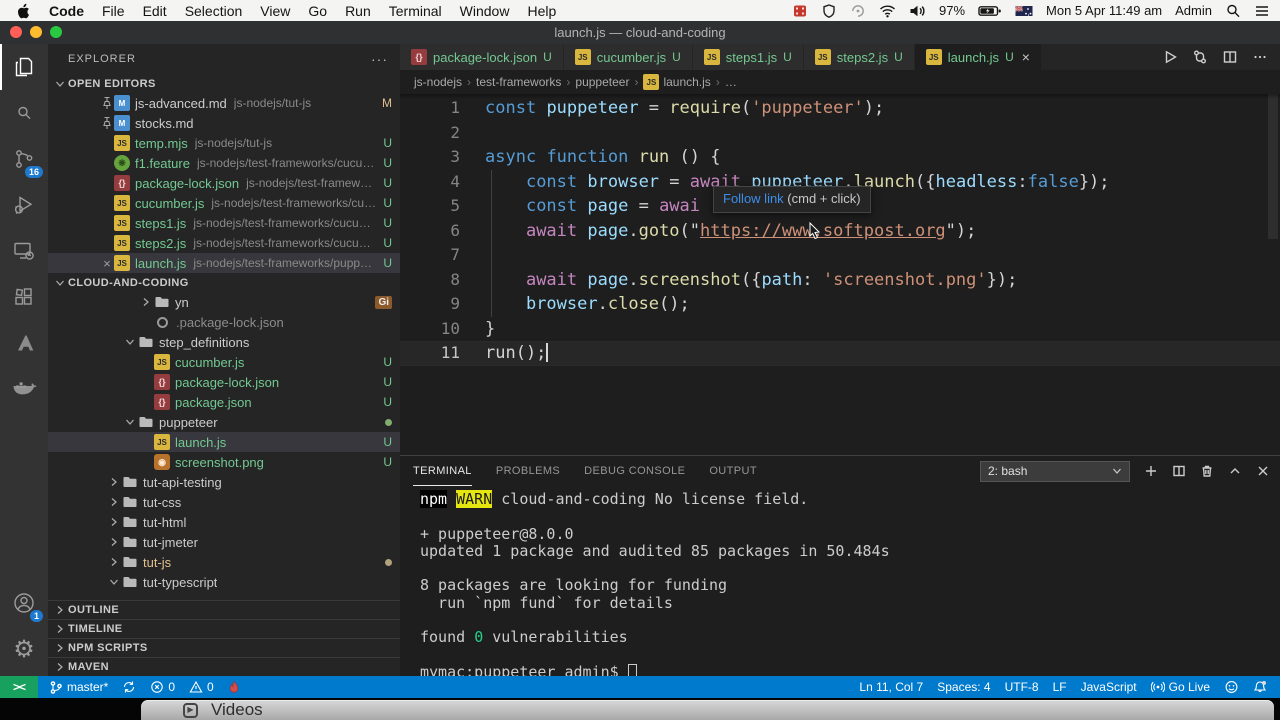 Image resolution: width=1280 pixels, height=720 pixels. I want to click on status-encoding: UTF-8, so click(1022, 687).